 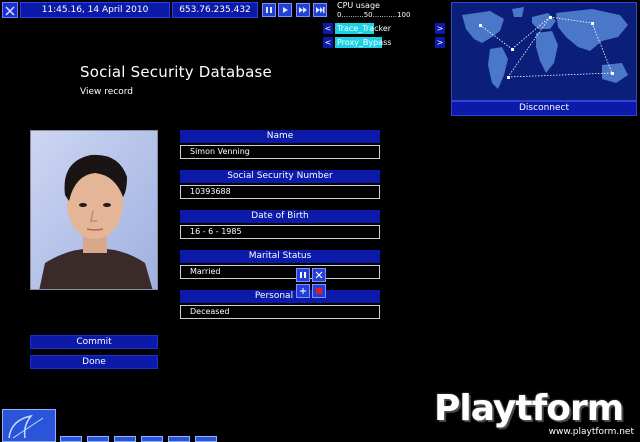 What do you see at coordinates (280, 216) in the screenshot?
I see `field-label-dob: Date of Birth` at bounding box center [280, 216].